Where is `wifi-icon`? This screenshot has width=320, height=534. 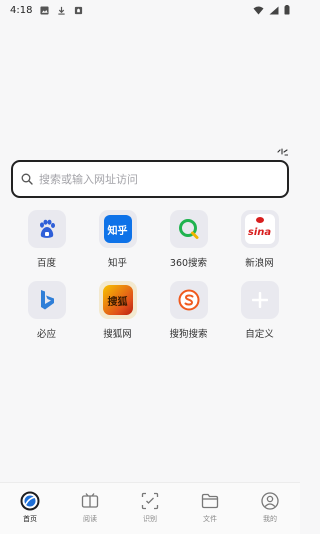 wifi-icon is located at coordinates (258, 10).